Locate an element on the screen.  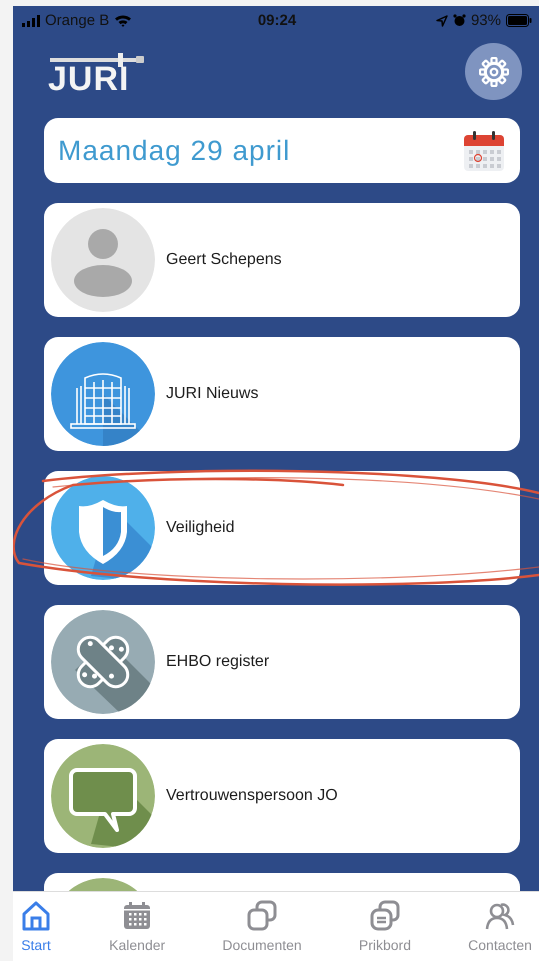
menu-card: Veiligheid is located at coordinates (282, 528).